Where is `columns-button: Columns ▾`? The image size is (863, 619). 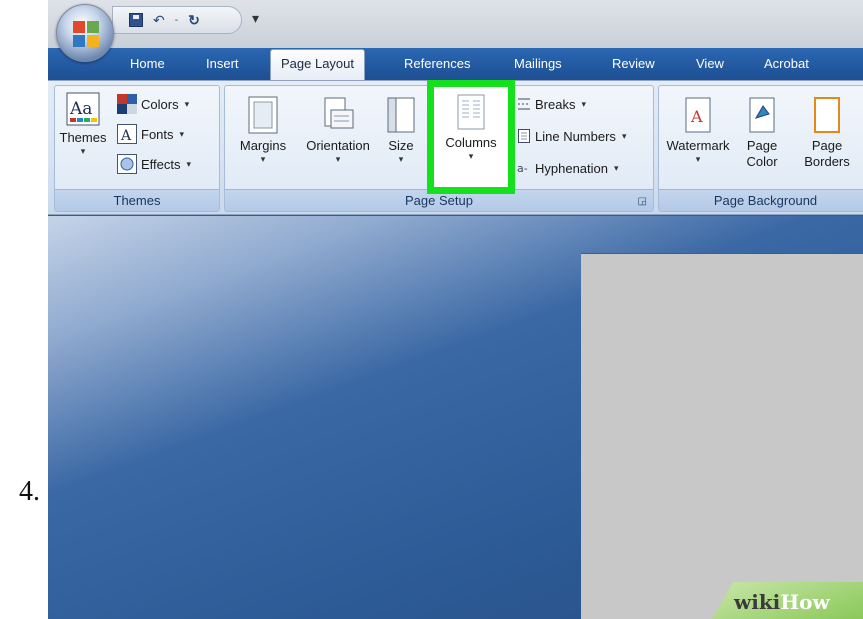 columns-button: Columns ▾ is located at coordinates (471, 127).